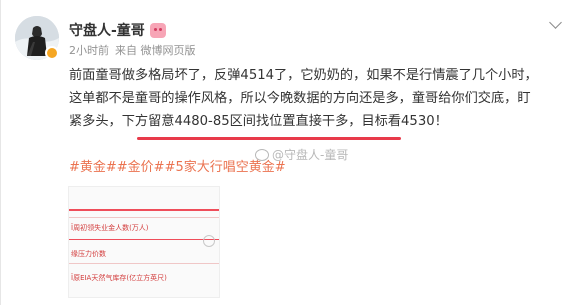 Image resolution: width=579 pixels, height=305 pixels. Describe the element at coordinates (107, 30) in the screenshot. I see `author-name: 守盘人-童哥` at that location.